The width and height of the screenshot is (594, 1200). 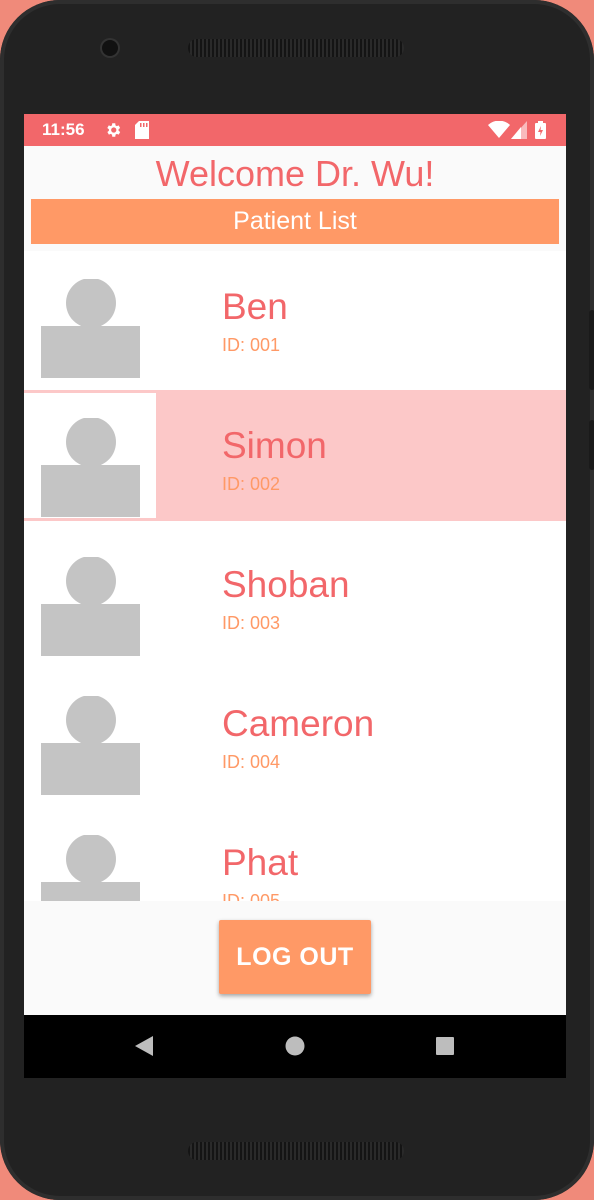 I want to click on back-icon, so click(x=144, y=1046).